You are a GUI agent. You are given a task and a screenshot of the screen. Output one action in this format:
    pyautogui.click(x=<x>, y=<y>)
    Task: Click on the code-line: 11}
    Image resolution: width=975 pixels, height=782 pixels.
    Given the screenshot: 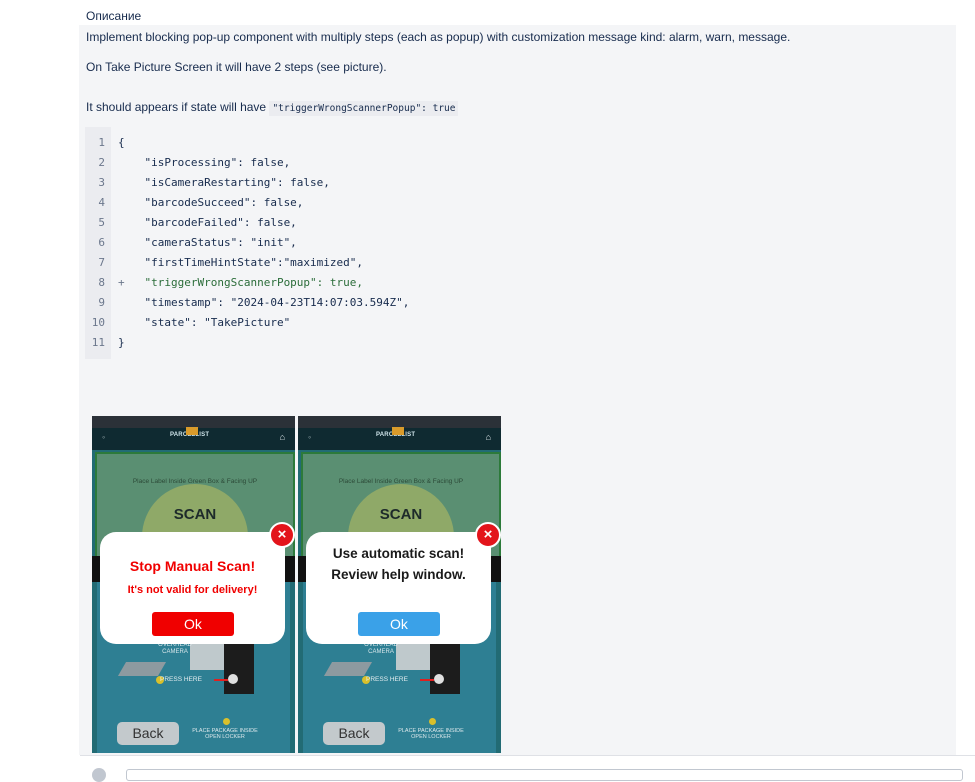 What is the action you would take?
    pyautogui.click(x=335, y=343)
    